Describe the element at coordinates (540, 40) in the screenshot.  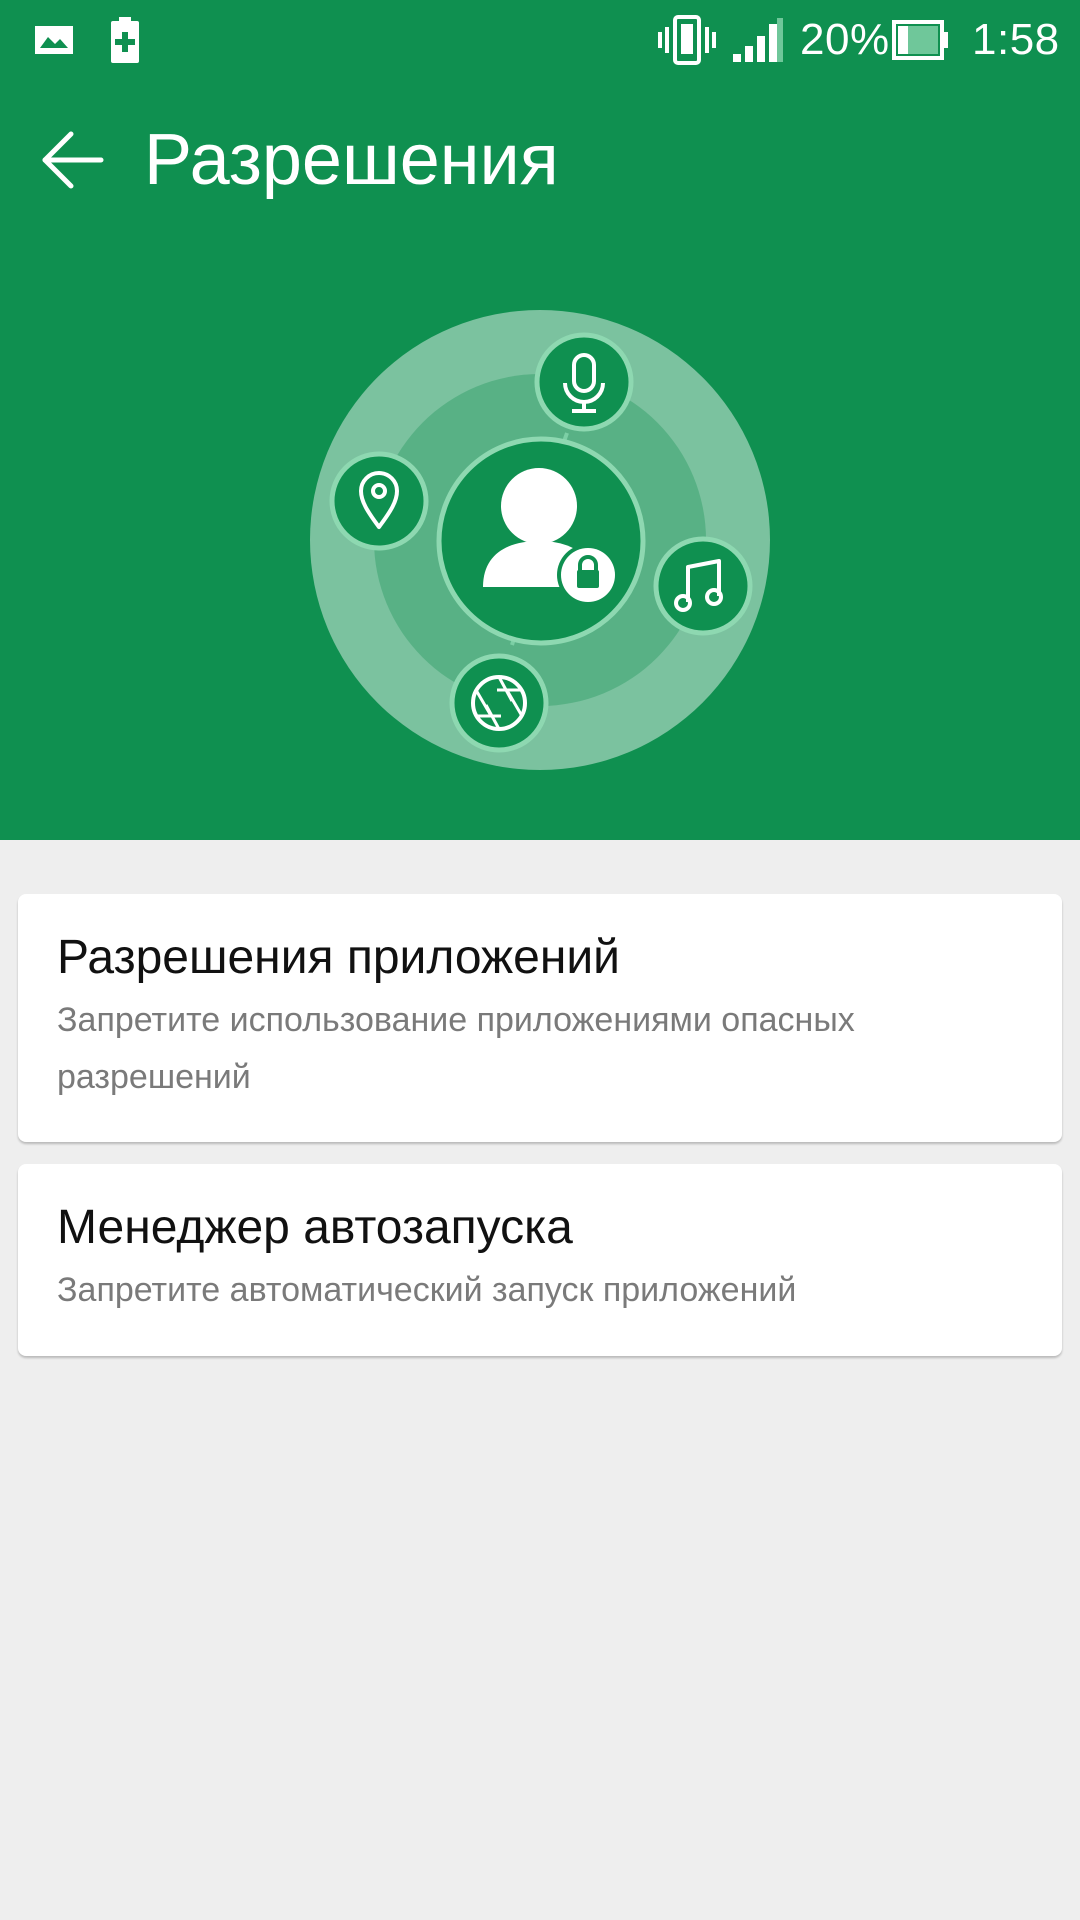
I see `status-bar: 20% 1:58` at that location.